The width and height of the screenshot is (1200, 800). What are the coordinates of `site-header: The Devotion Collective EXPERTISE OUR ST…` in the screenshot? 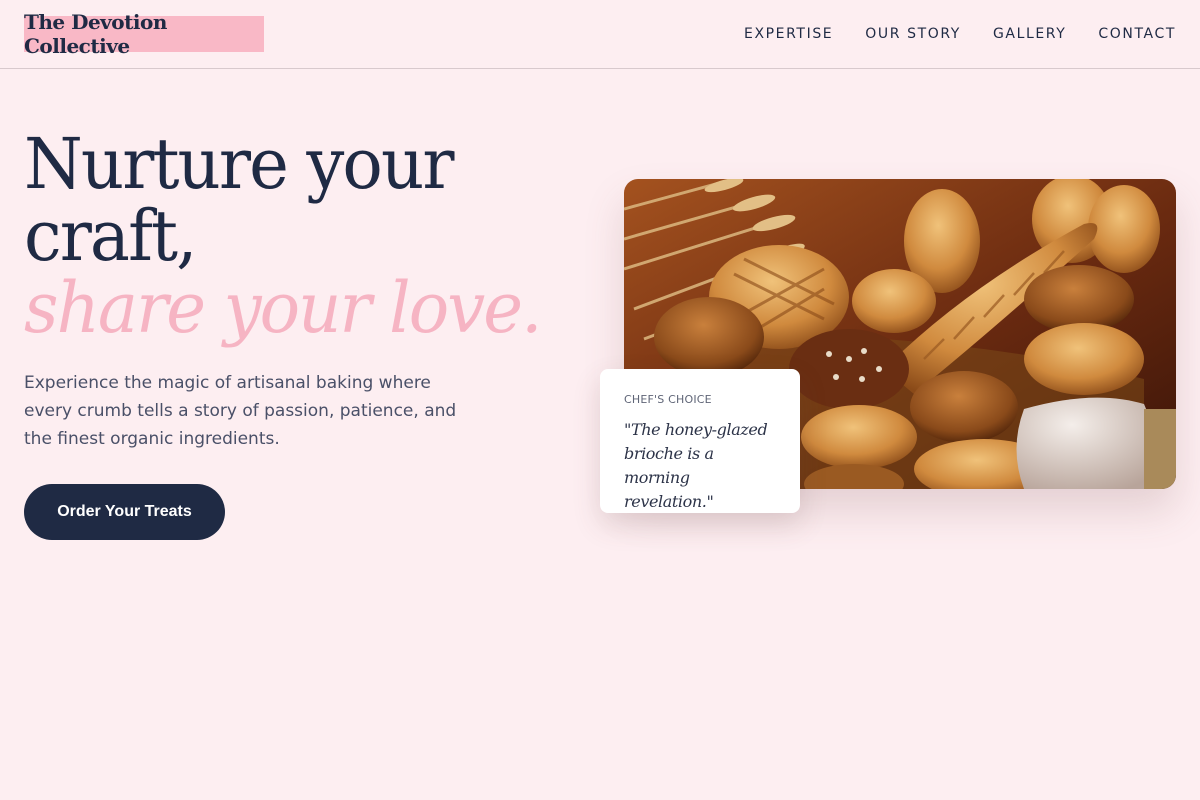 It's located at (600, 34).